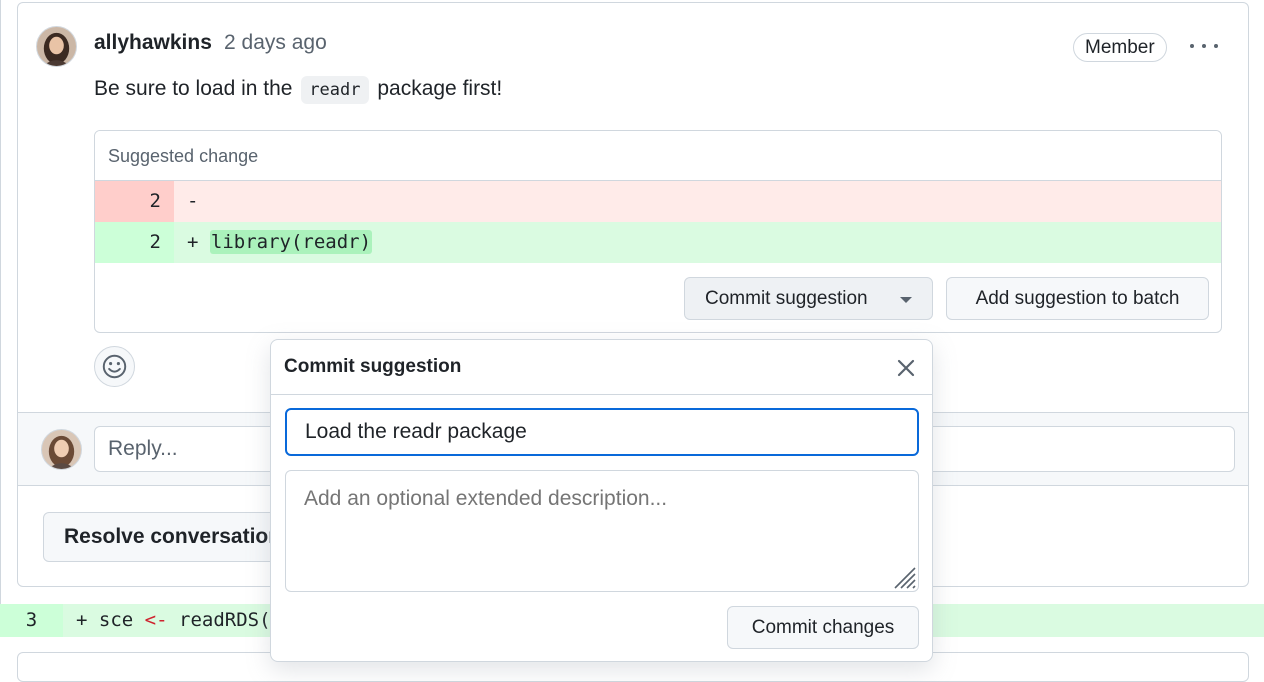 The image size is (1264, 682). Describe the element at coordinates (1077, 298) in the screenshot. I see `add-suggestion-to-batch-button: Add suggestion to batch` at that location.